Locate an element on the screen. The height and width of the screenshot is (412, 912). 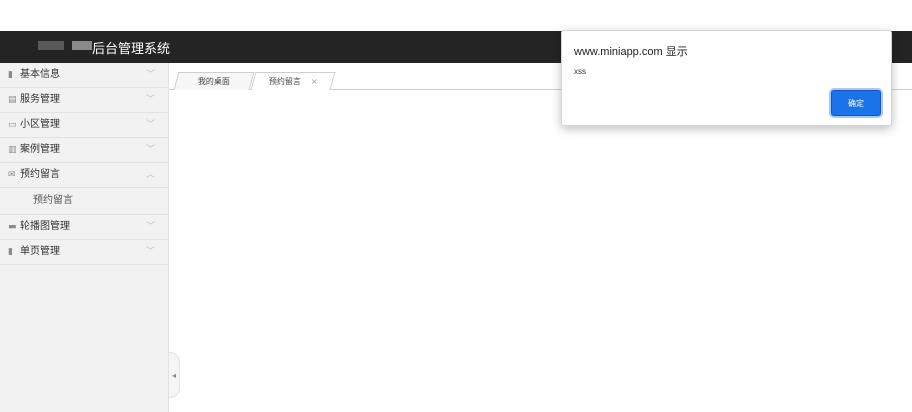
dialog-title: www.miniapp.com 显示 is located at coordinates (631, 52).